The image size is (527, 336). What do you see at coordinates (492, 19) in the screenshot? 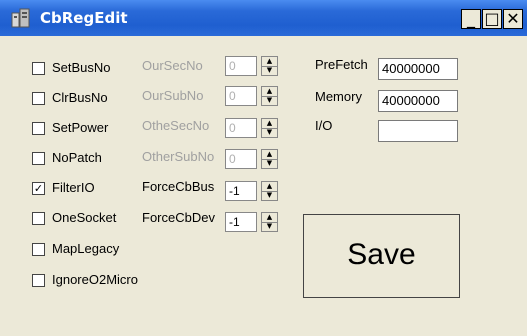
I see `maximize-button: □` at bounding box center [492, 19].